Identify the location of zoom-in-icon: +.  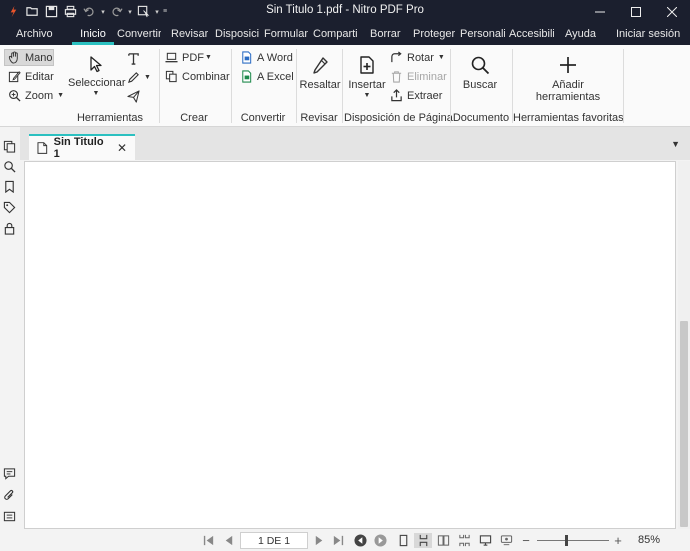
(618, 540).